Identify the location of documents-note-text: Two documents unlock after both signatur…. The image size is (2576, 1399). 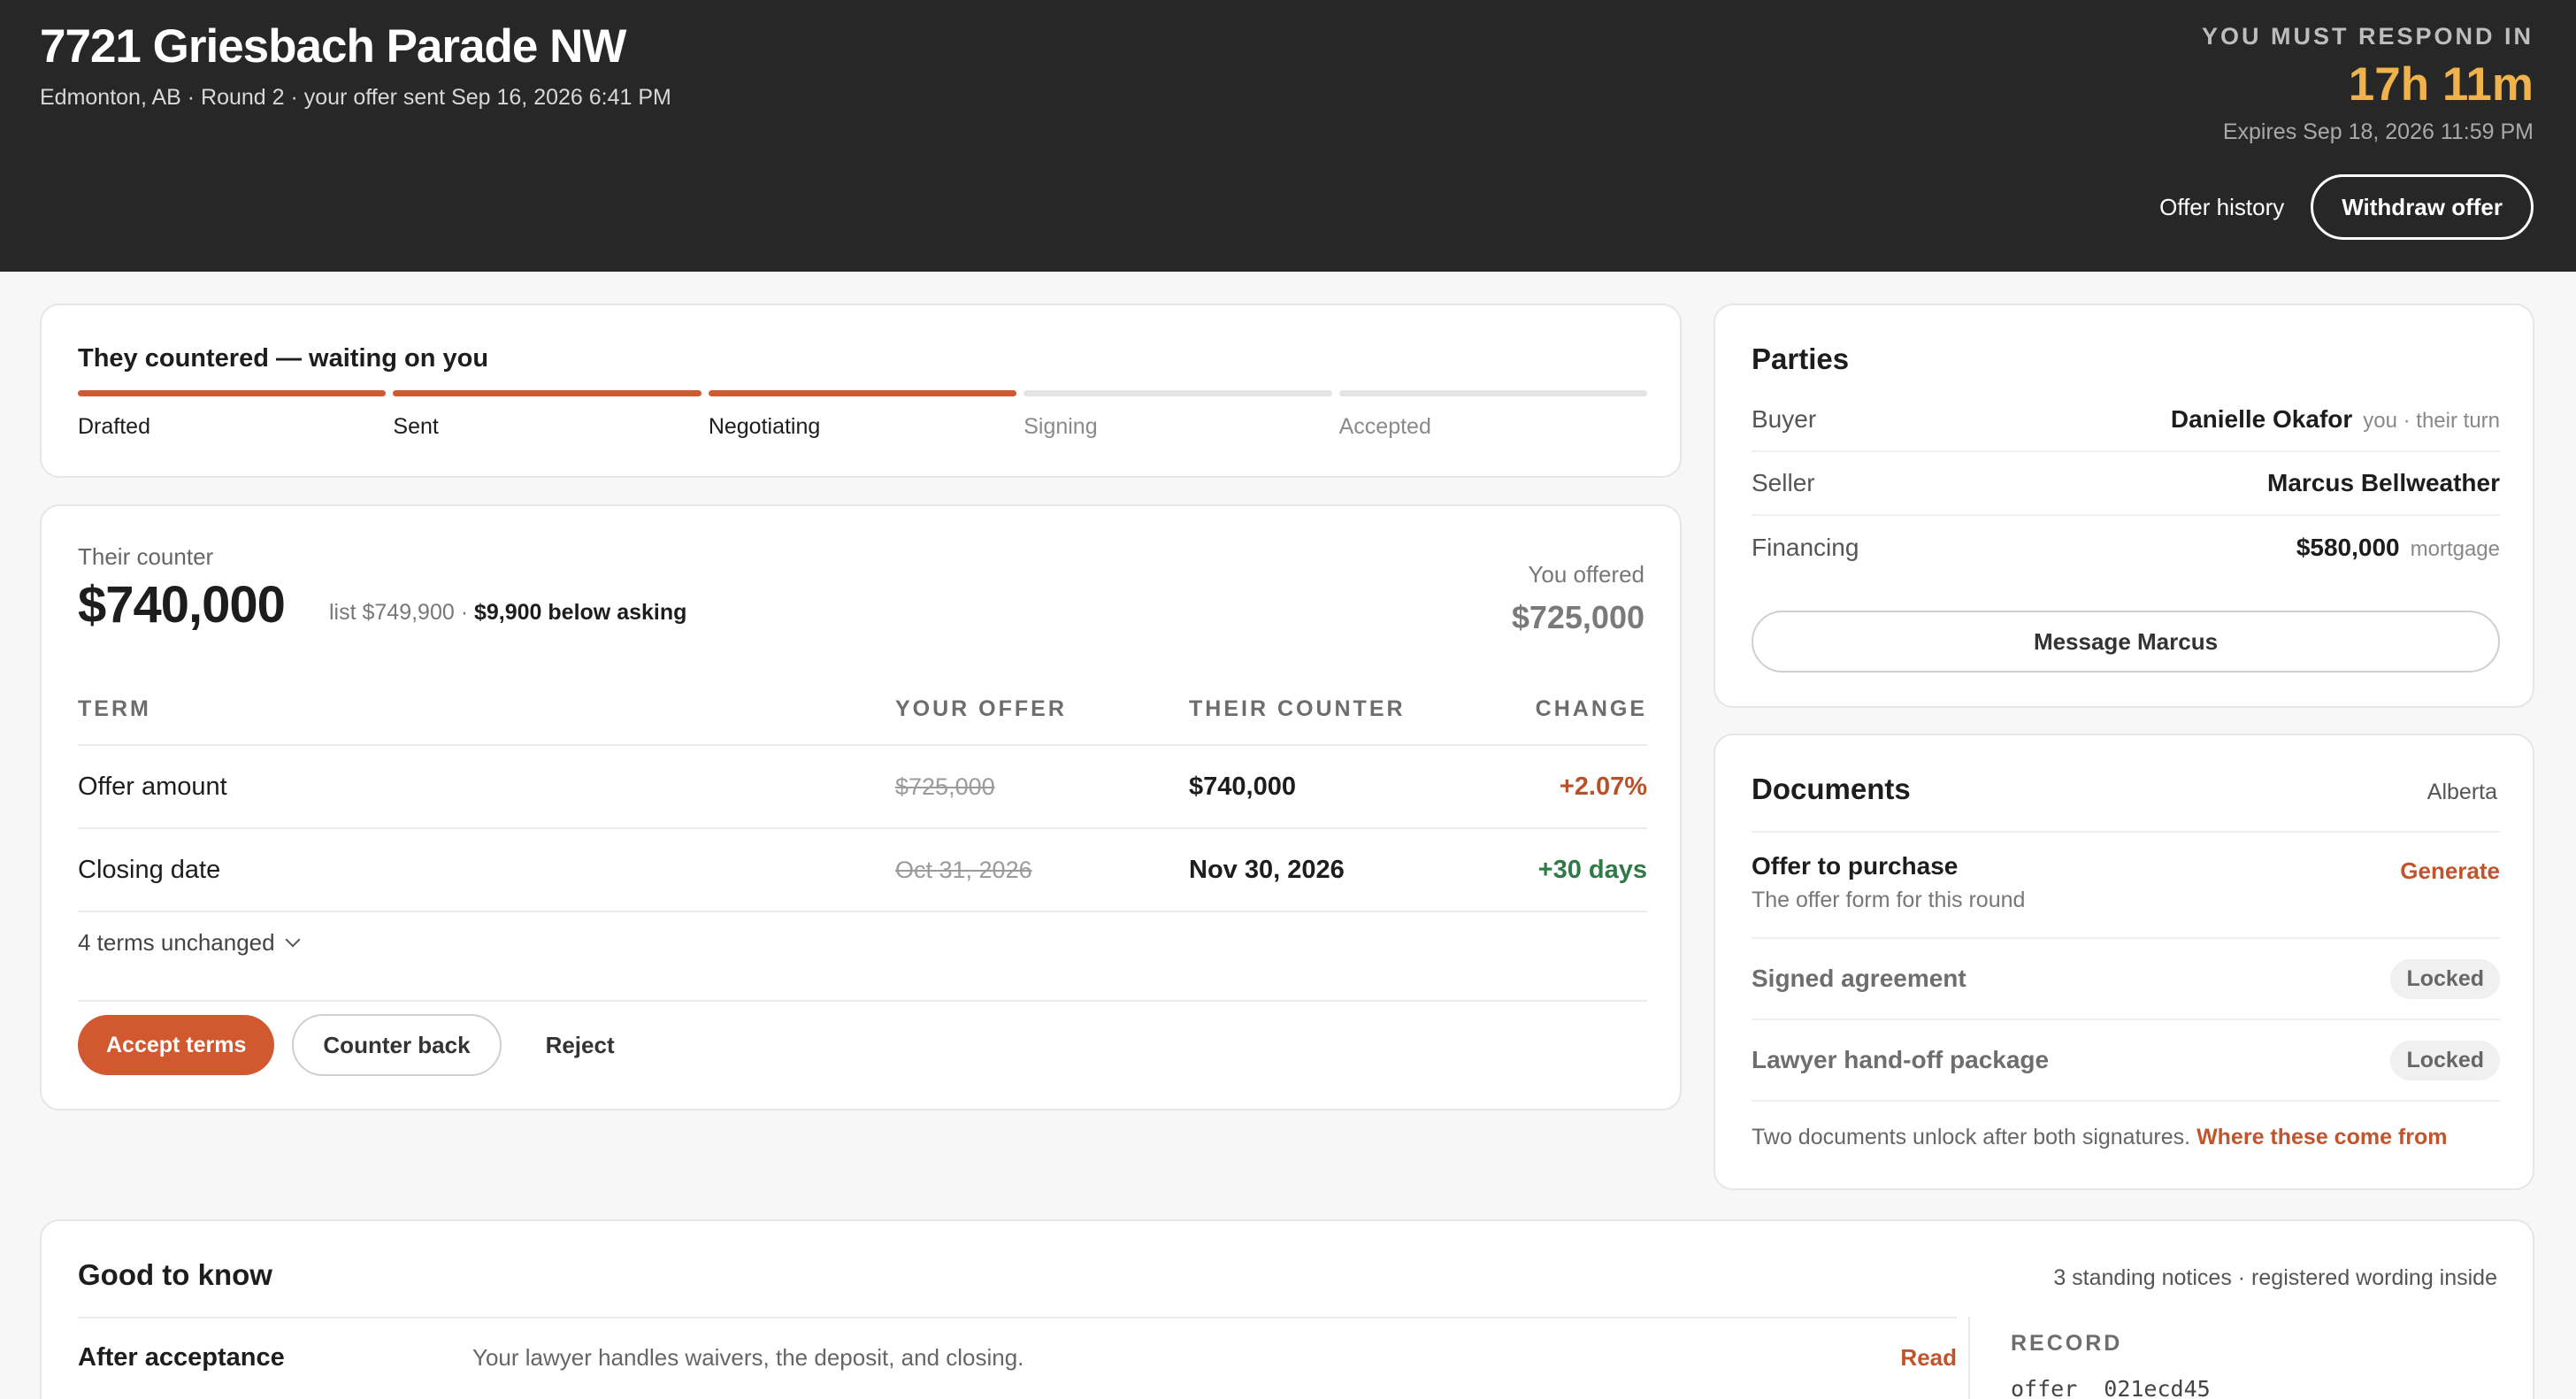
(1974, 1137).